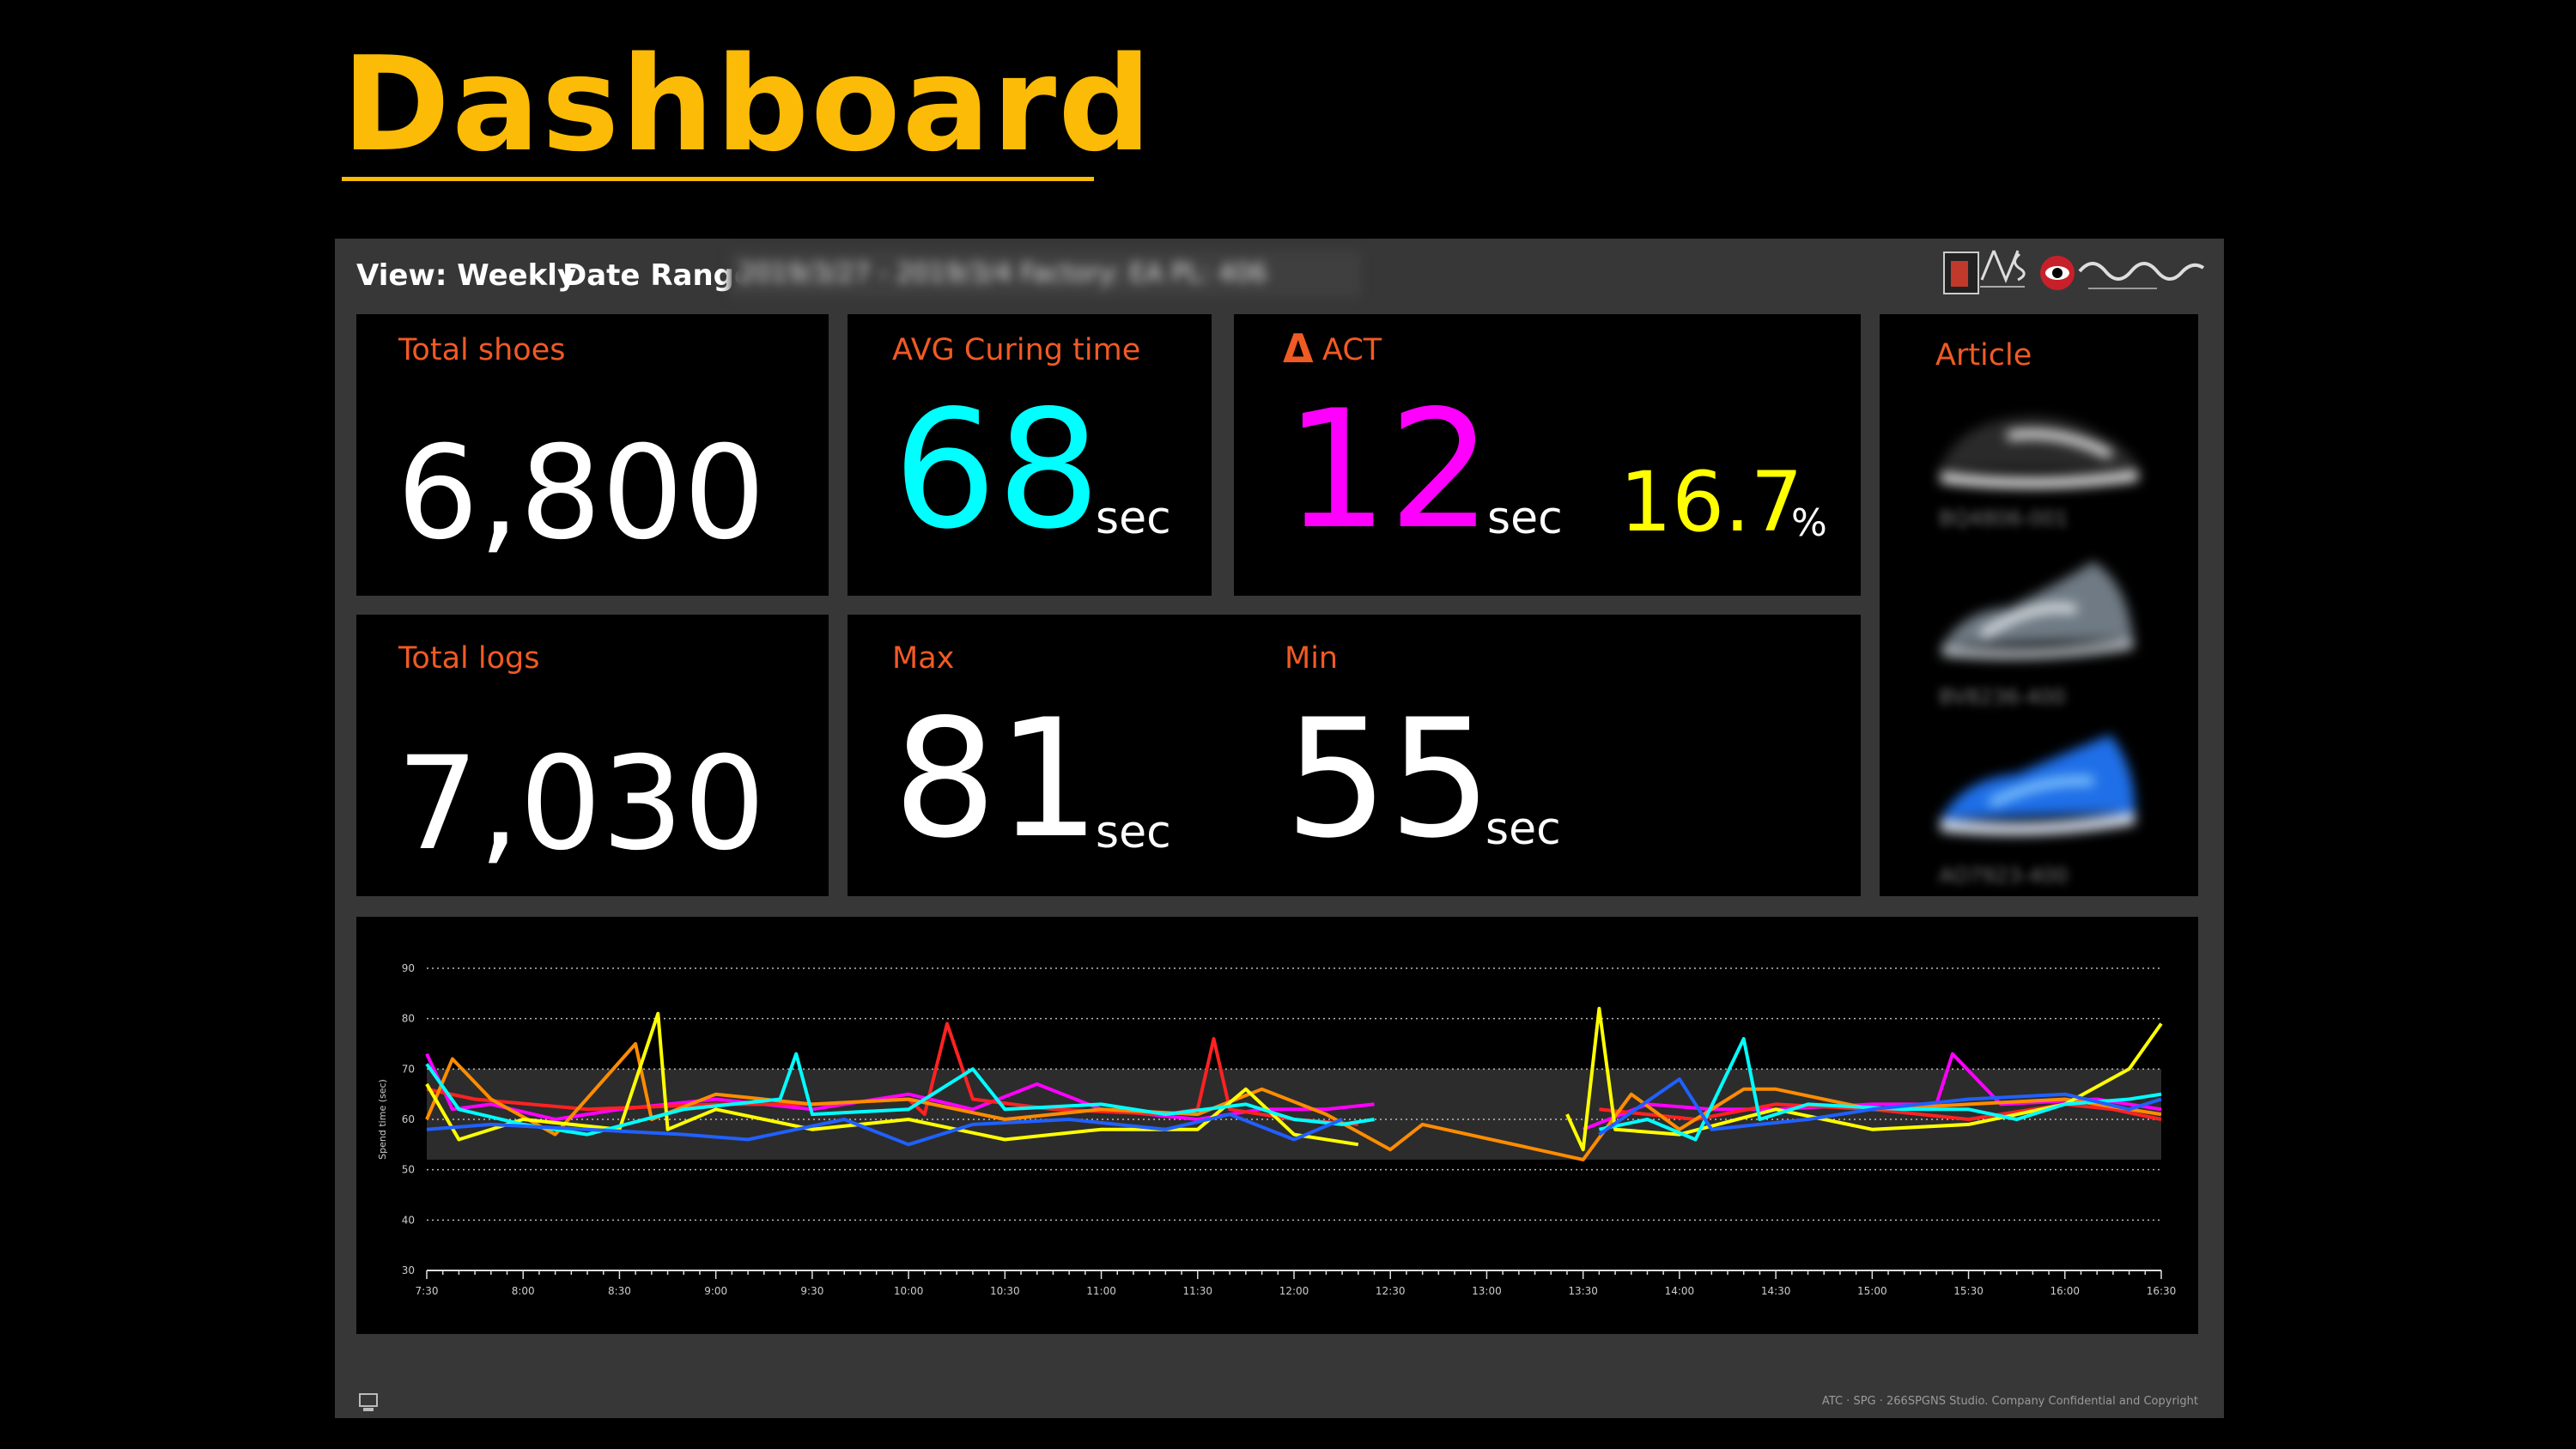 This screenshot has width=2576, height=1449. Describe the element at coordinates (1312, 658) in the screenshot. I see `min-label: Min` at that location.